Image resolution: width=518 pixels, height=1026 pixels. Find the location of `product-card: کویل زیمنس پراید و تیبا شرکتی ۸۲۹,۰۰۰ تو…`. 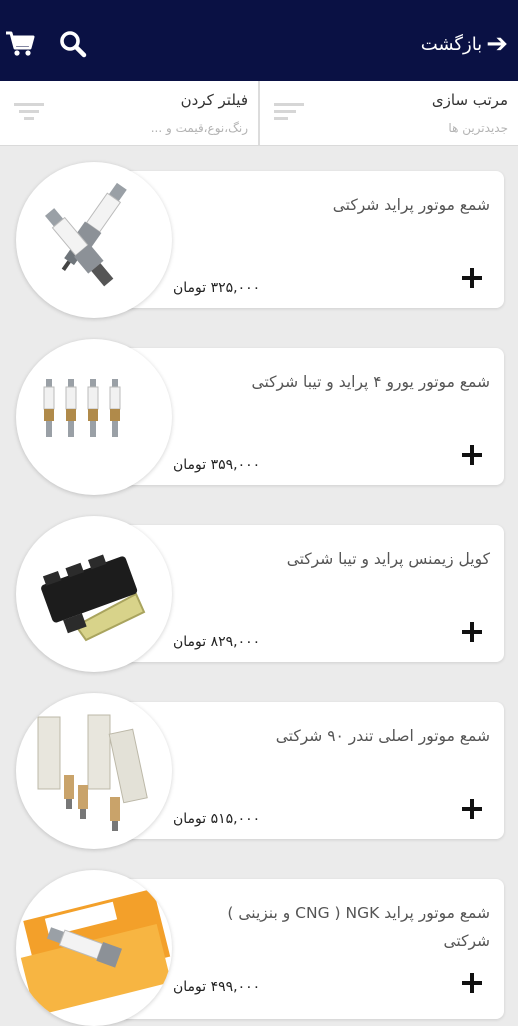

product-card: کویل زیمنس پراید و تیبا شرکتی ۸۲۹,۰۰۰ تو… is located at coordinates (311, 593).